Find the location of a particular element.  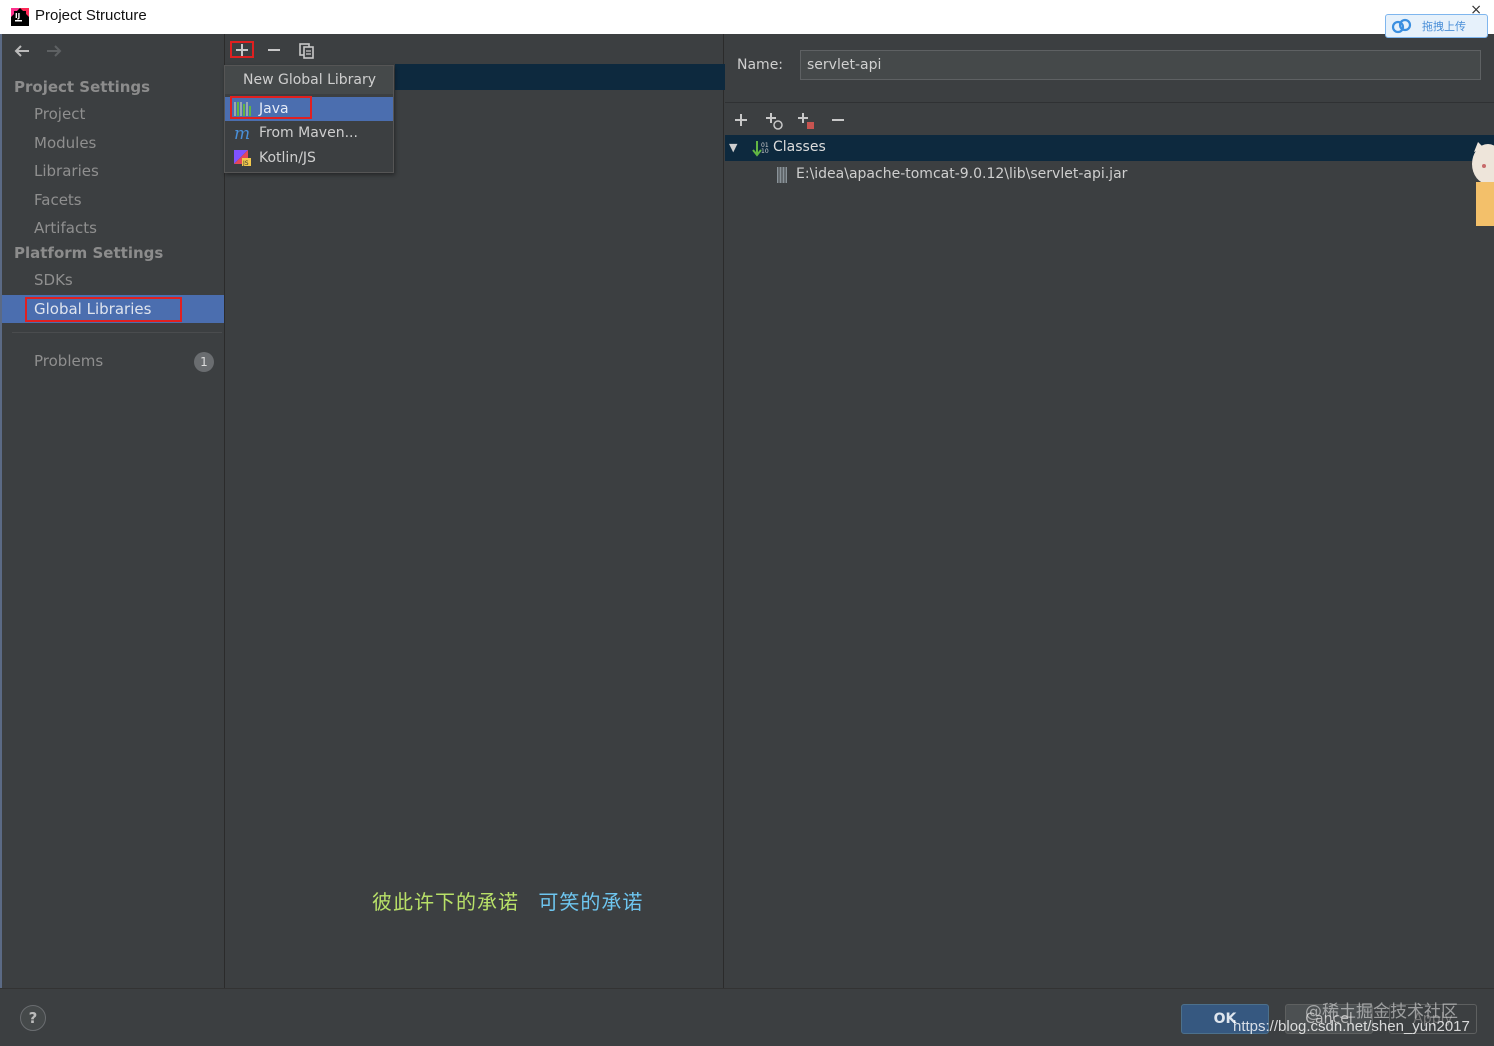

library-name-input: servlet-api is located at coordinates (1140, 65).